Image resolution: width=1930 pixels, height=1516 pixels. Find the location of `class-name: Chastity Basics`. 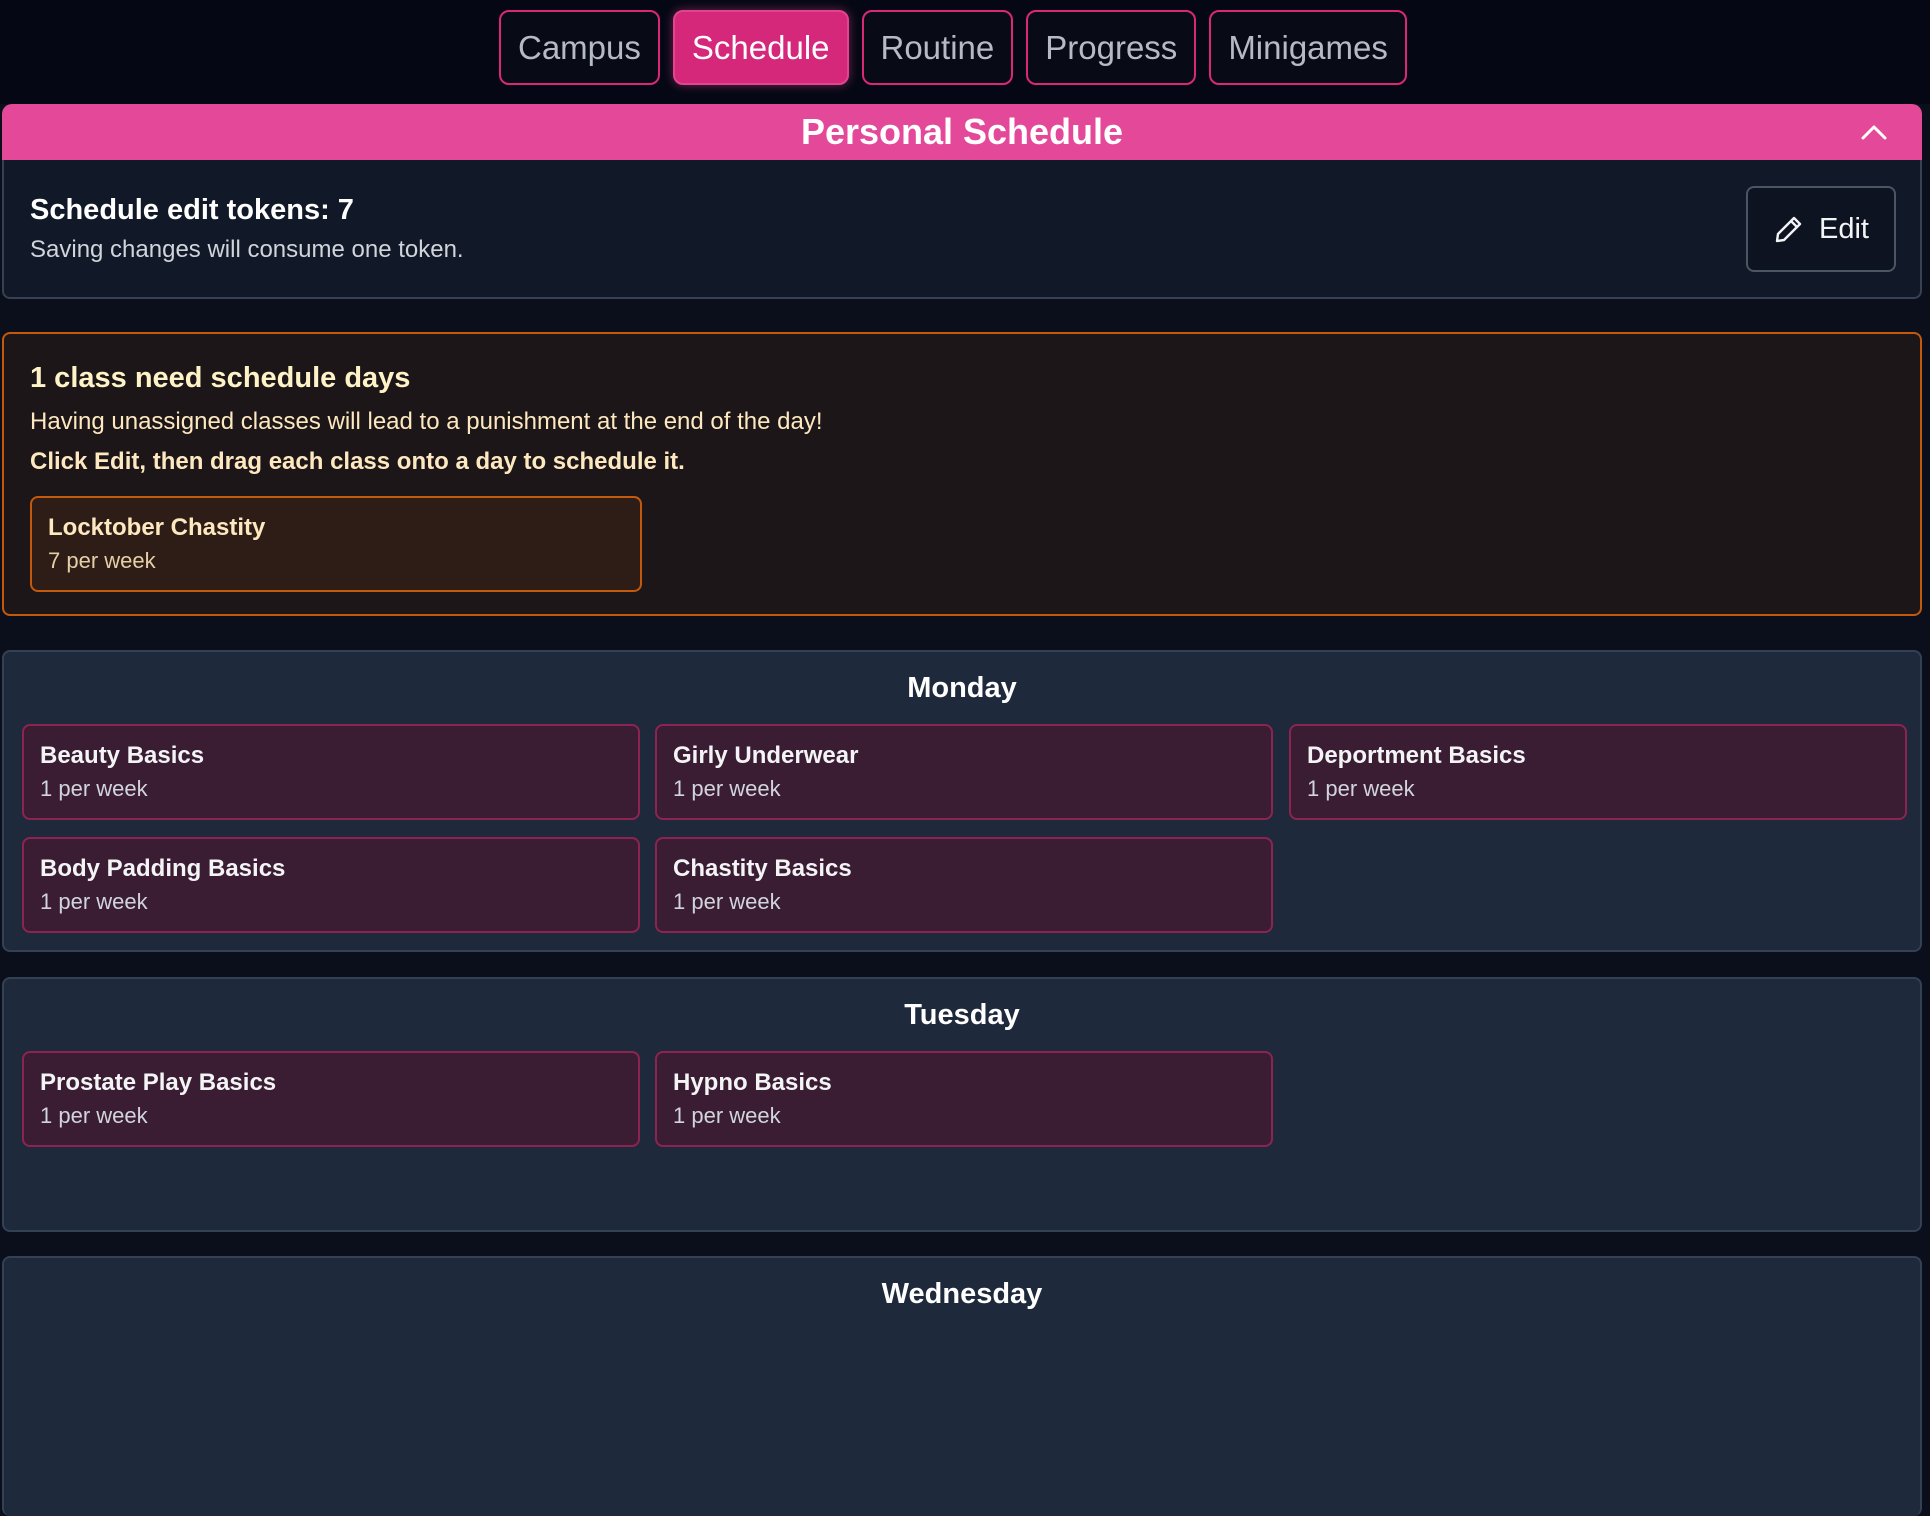

class-name: Chastity Basics is located at coordinates (762, 868).